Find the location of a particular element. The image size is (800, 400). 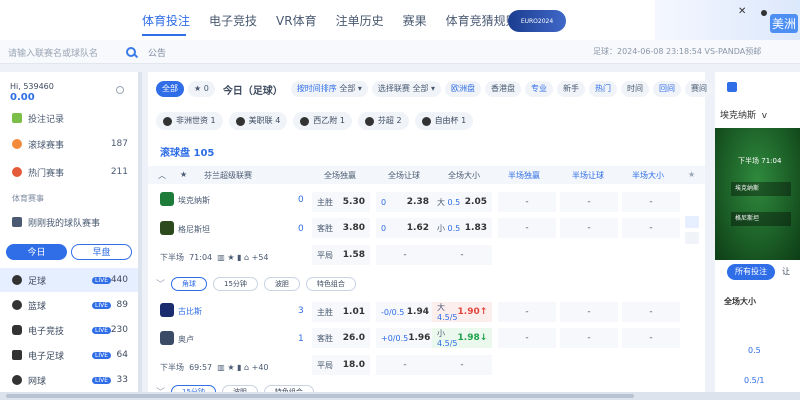

sidebar-item-live: 滚球赛事 187 is located at coordinates (69, 144).